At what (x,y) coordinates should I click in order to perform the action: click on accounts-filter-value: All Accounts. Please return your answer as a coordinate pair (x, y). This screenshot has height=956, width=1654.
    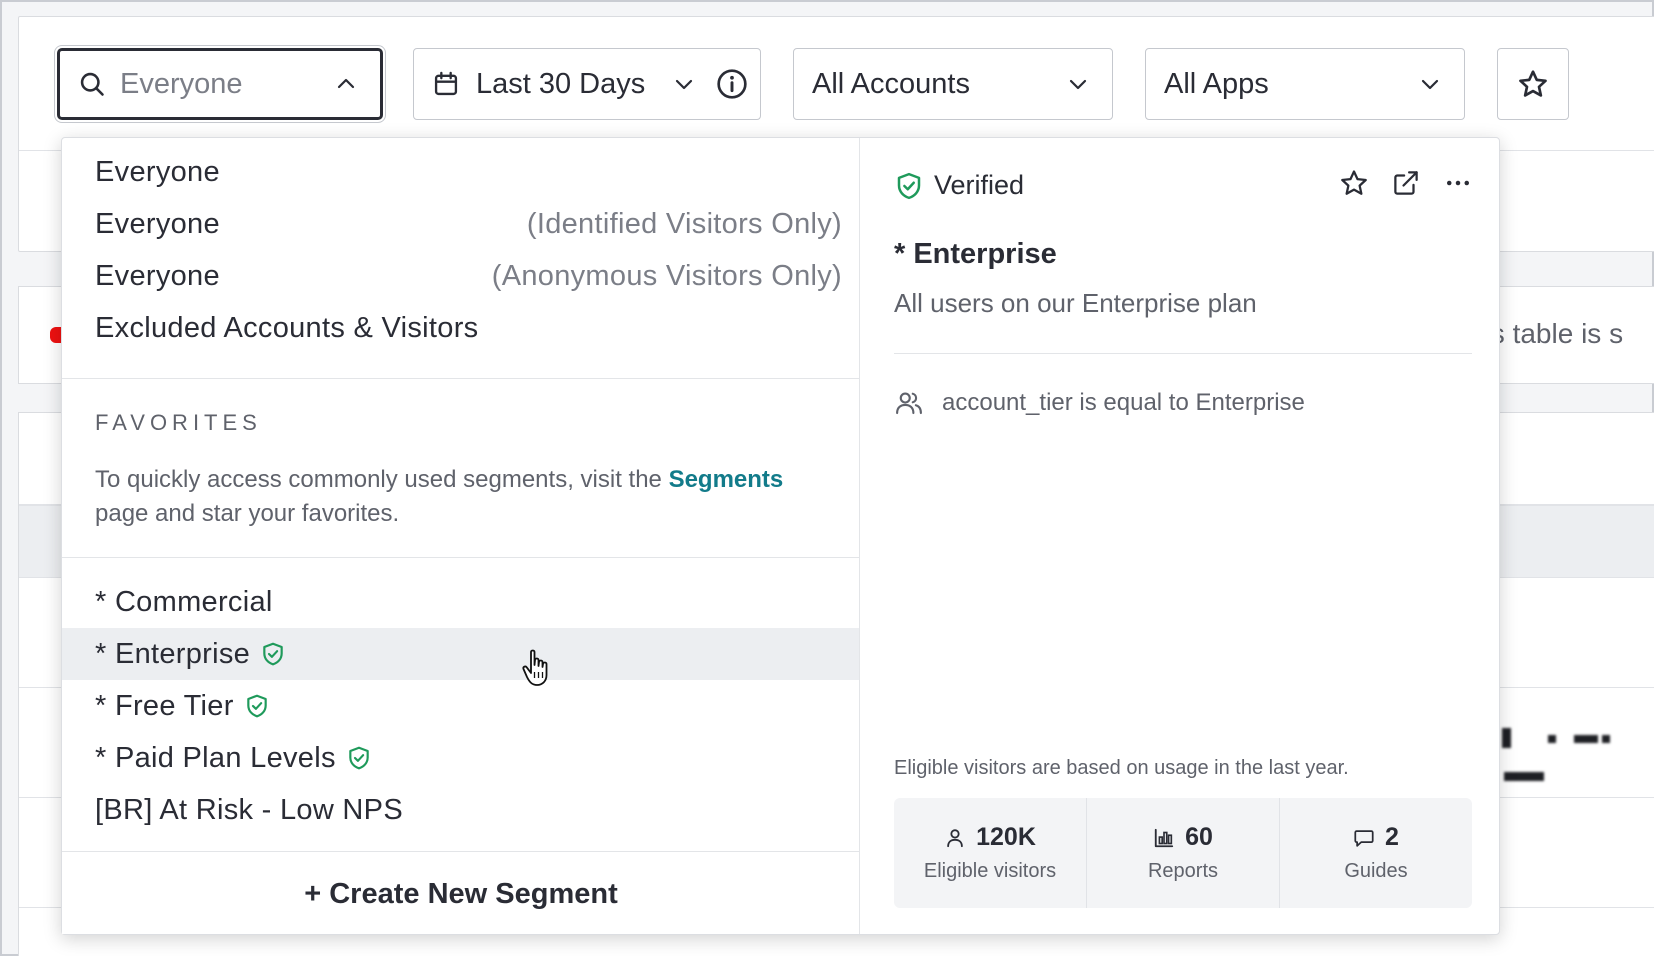
    Looking at the image, I should click on (891, 83).